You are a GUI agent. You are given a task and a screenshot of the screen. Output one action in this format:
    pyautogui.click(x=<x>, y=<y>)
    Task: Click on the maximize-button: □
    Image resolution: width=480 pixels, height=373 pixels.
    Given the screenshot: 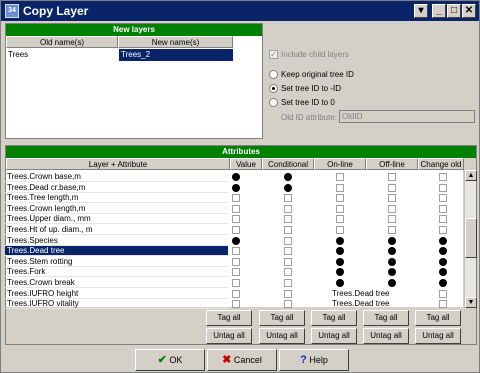 What is the action you would take?
    pyautogui.click(x=454, y=11)
    